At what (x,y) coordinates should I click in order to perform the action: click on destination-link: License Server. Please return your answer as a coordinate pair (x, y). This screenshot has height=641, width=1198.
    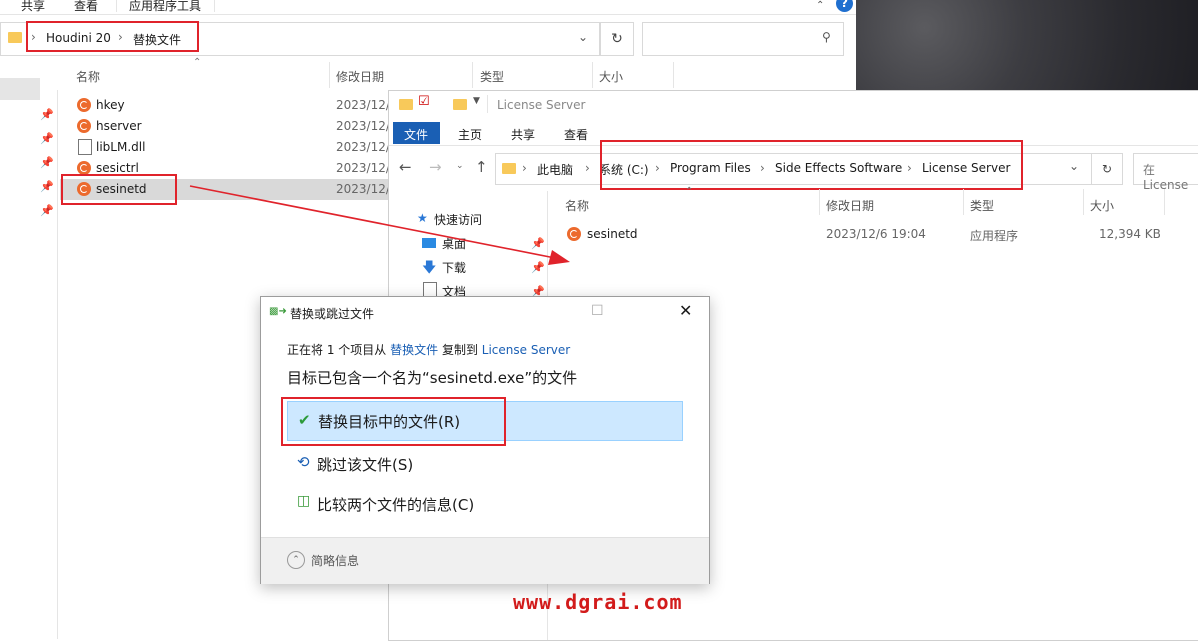
    Looking at the image, I should click on (526, 350).